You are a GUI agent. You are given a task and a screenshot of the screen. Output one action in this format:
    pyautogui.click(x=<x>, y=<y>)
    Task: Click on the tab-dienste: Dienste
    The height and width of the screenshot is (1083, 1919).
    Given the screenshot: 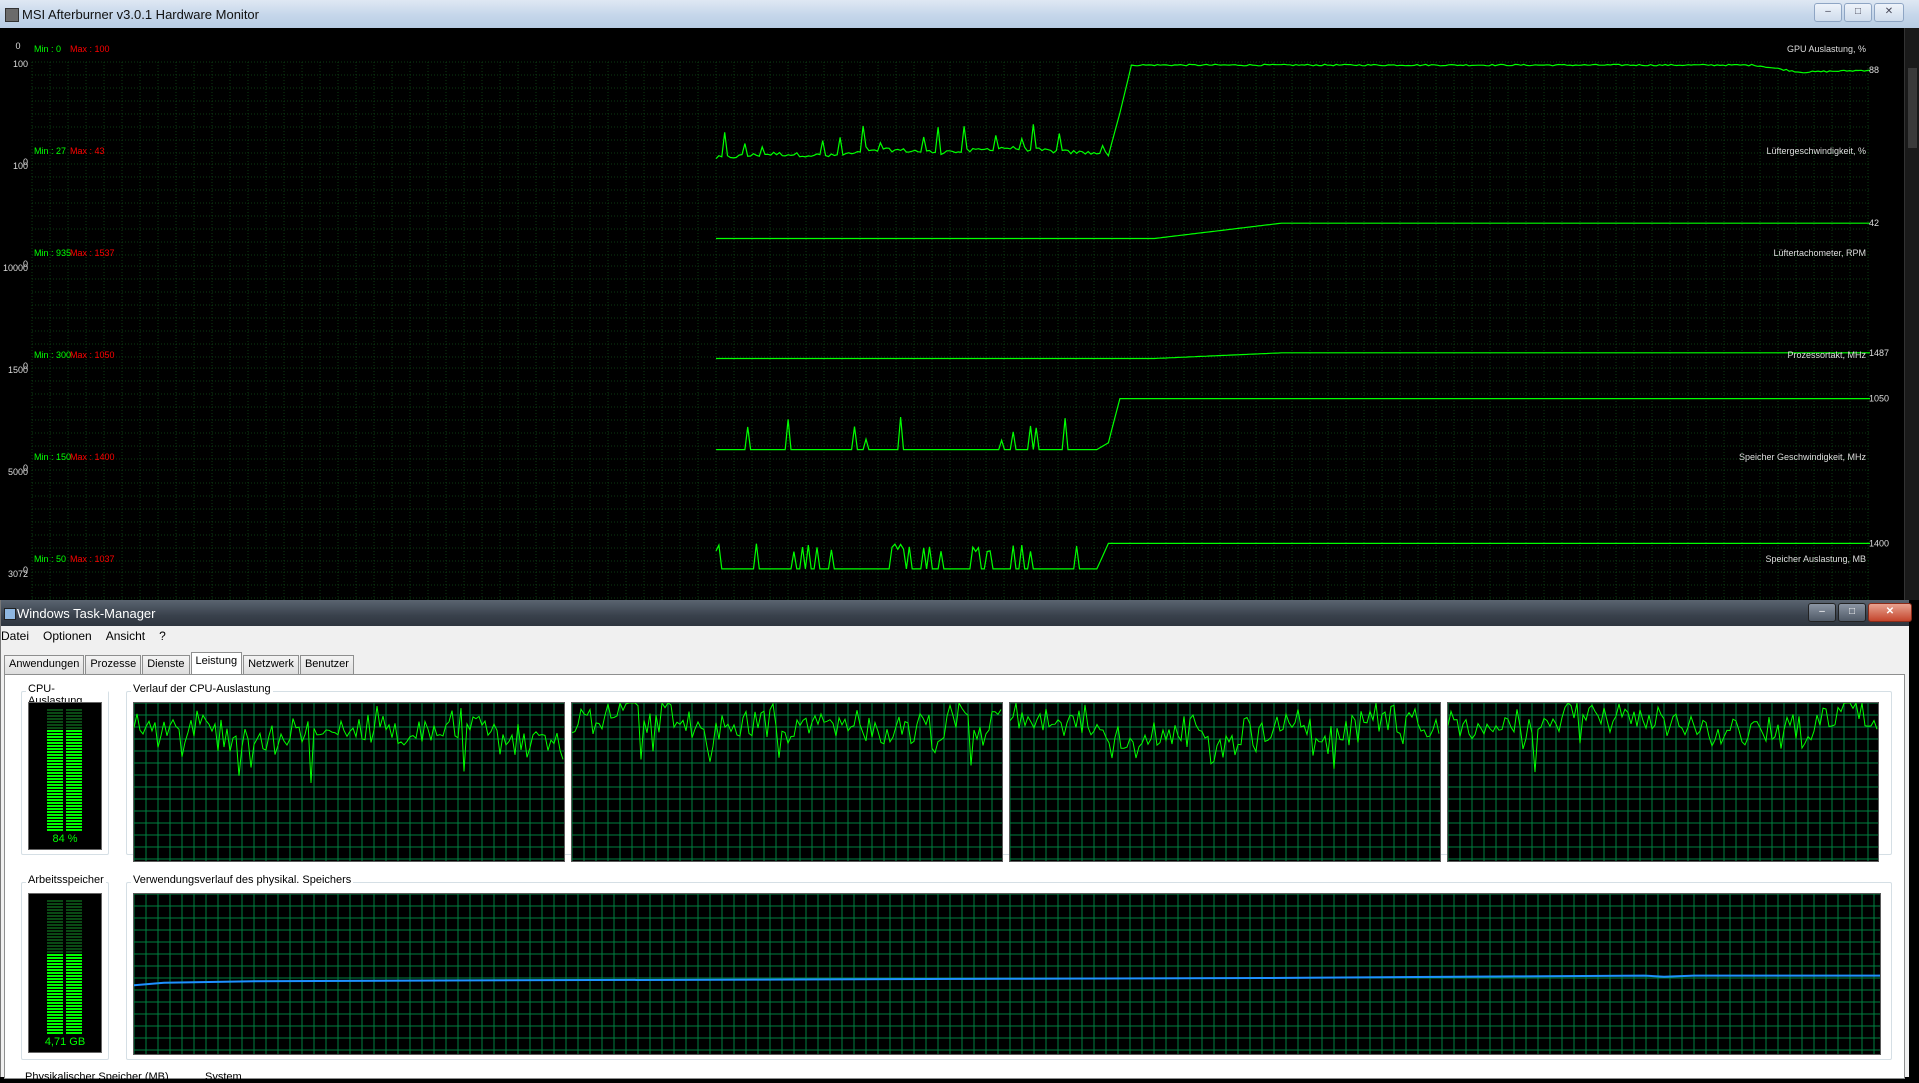 What is the action you would take?
    pyautogui.click(x=166, y=664)
    